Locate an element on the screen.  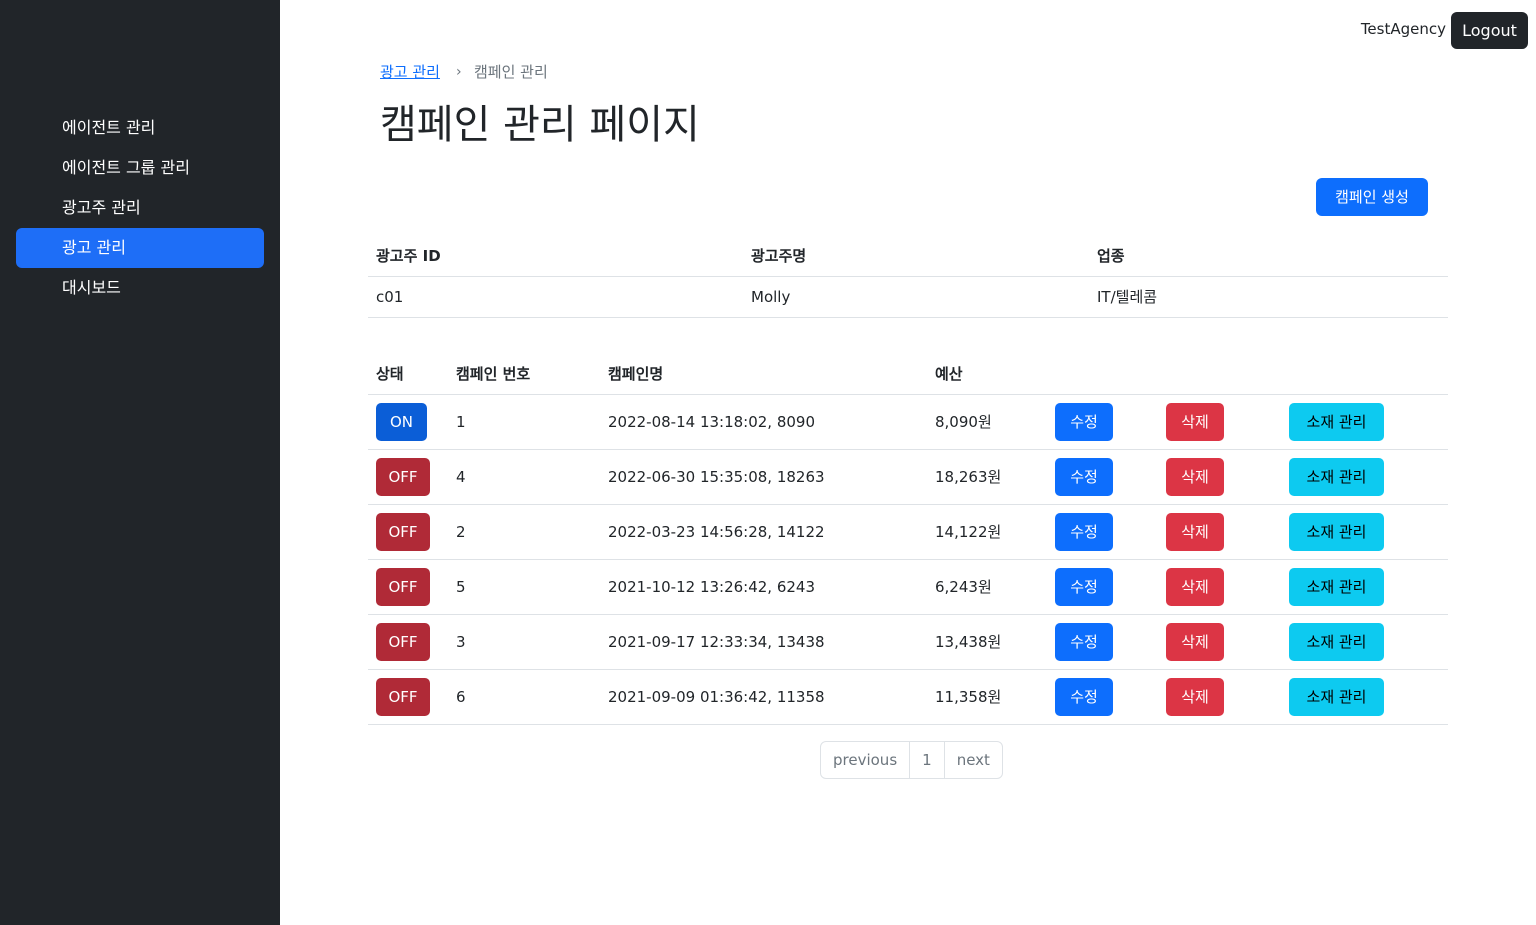
sidebar-item-ad-management: 광고 관리 is located at coordinates (140, 248).